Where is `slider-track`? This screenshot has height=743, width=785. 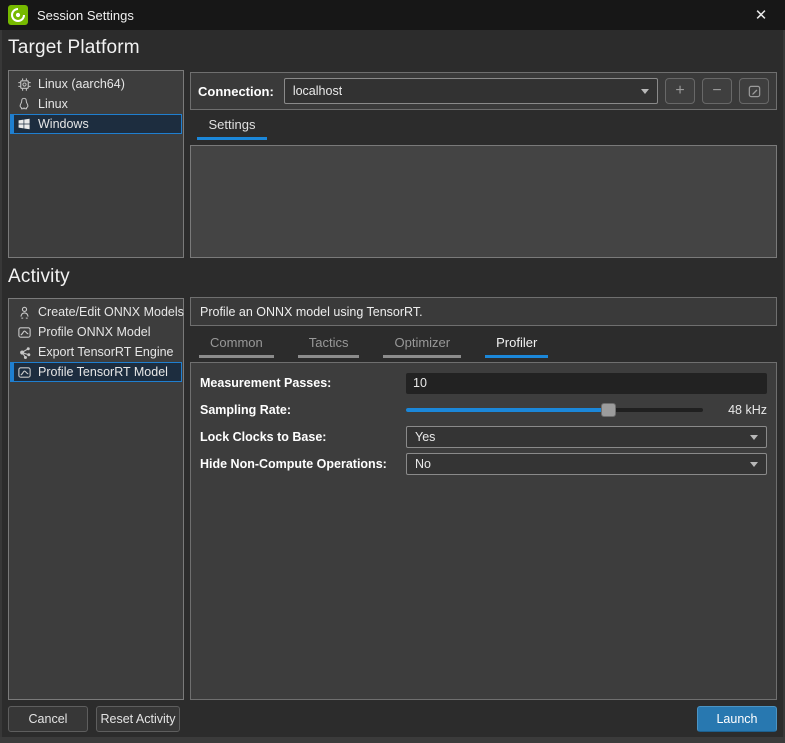
slider-track is located at coordinates (554, 410).